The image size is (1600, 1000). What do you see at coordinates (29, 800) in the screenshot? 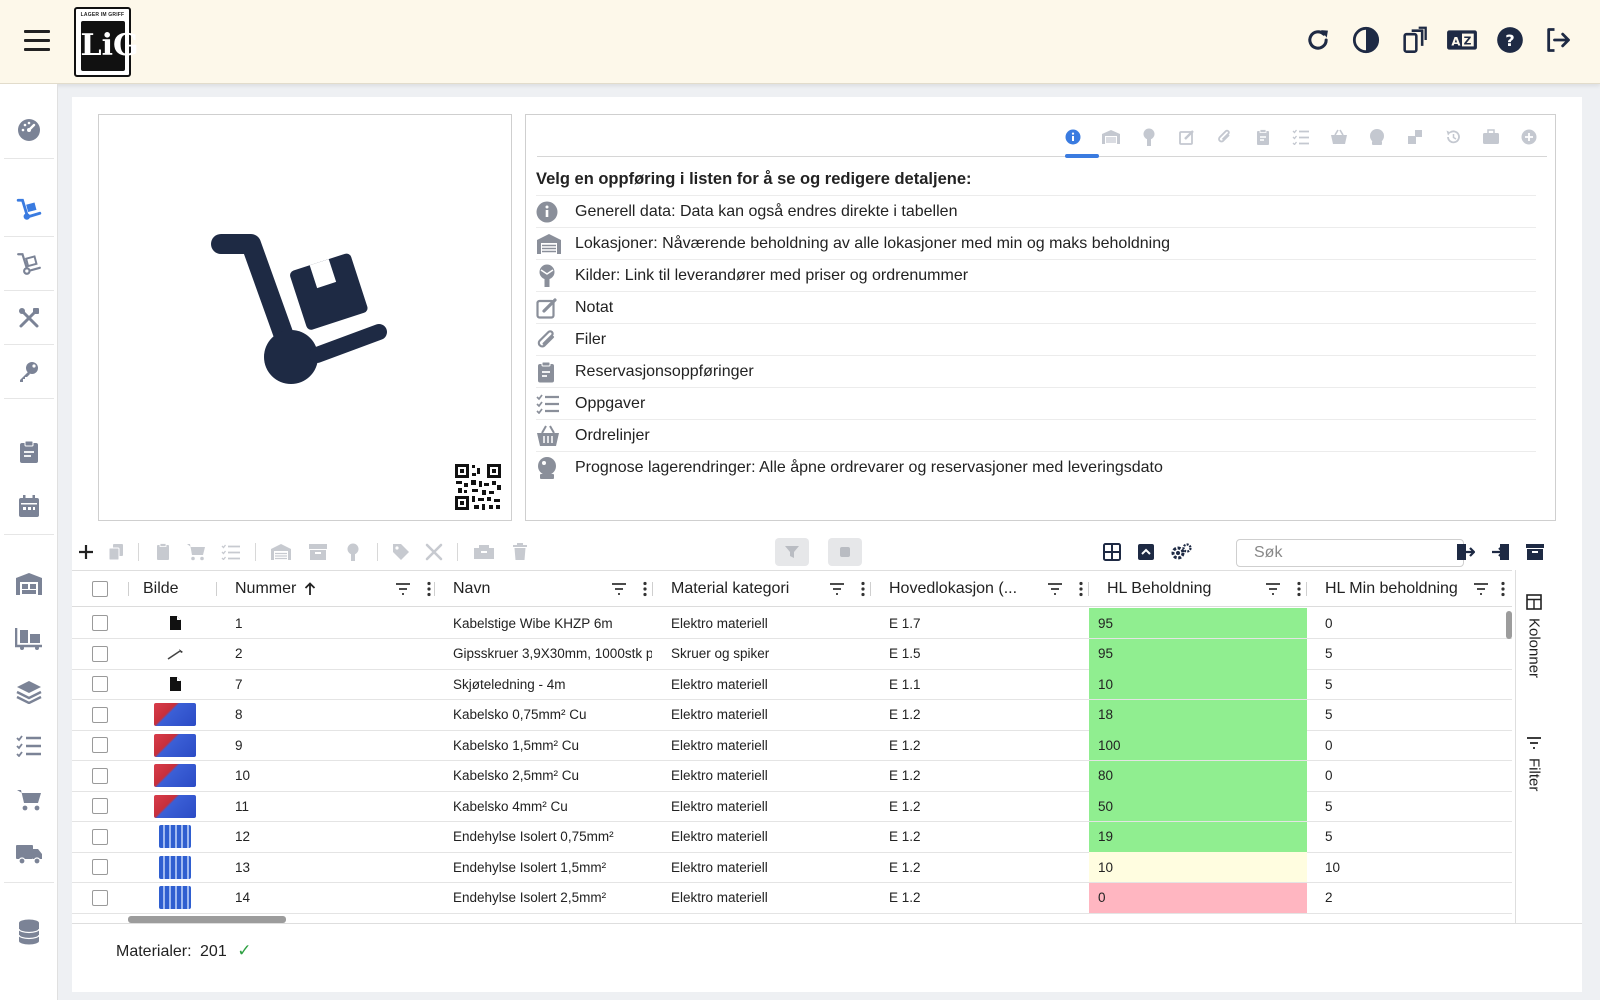
I see `cart-icon` at bounding box center [29, 800].